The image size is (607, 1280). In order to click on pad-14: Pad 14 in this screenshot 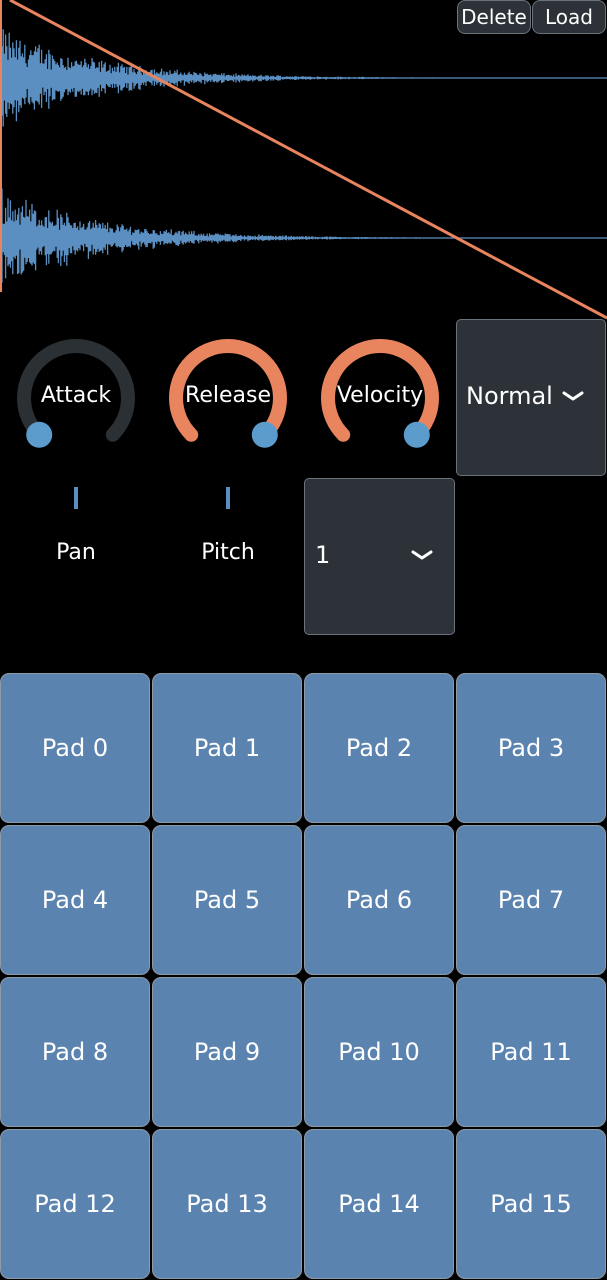, I will do `click(379, 1204)`.